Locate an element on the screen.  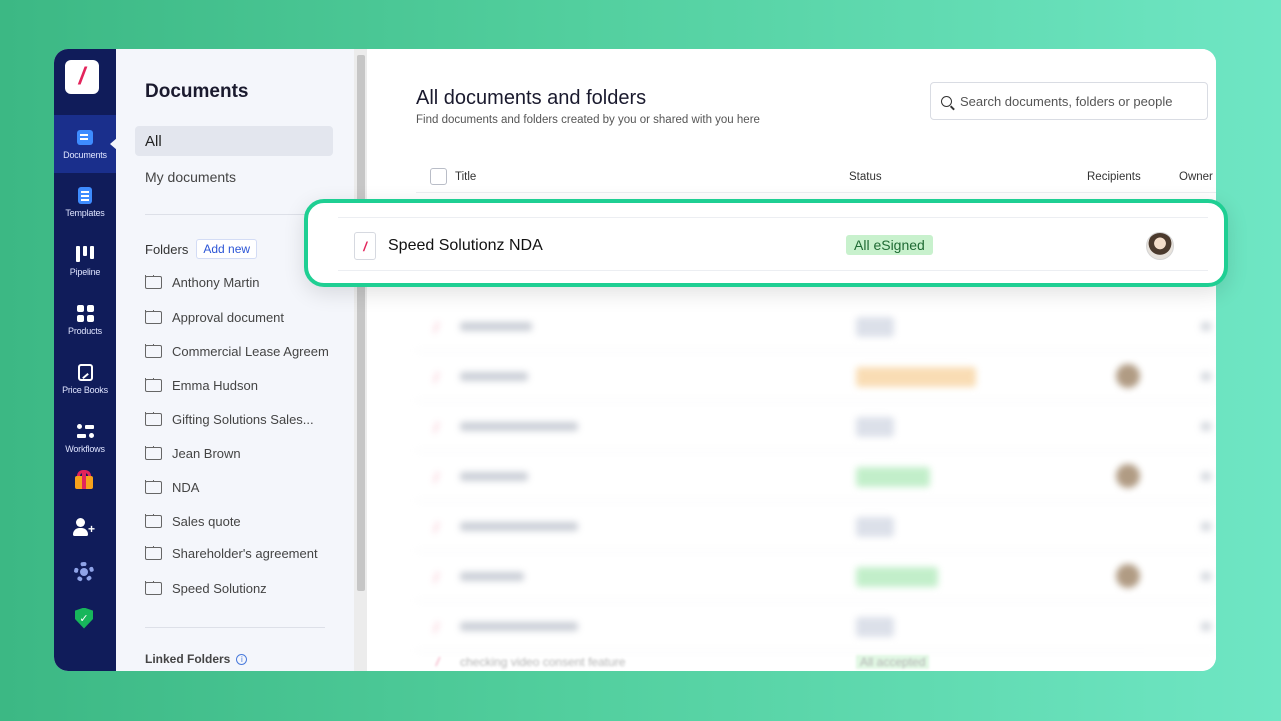
linked-folders-label: Linked Folders is located at coordinates (188, 659).